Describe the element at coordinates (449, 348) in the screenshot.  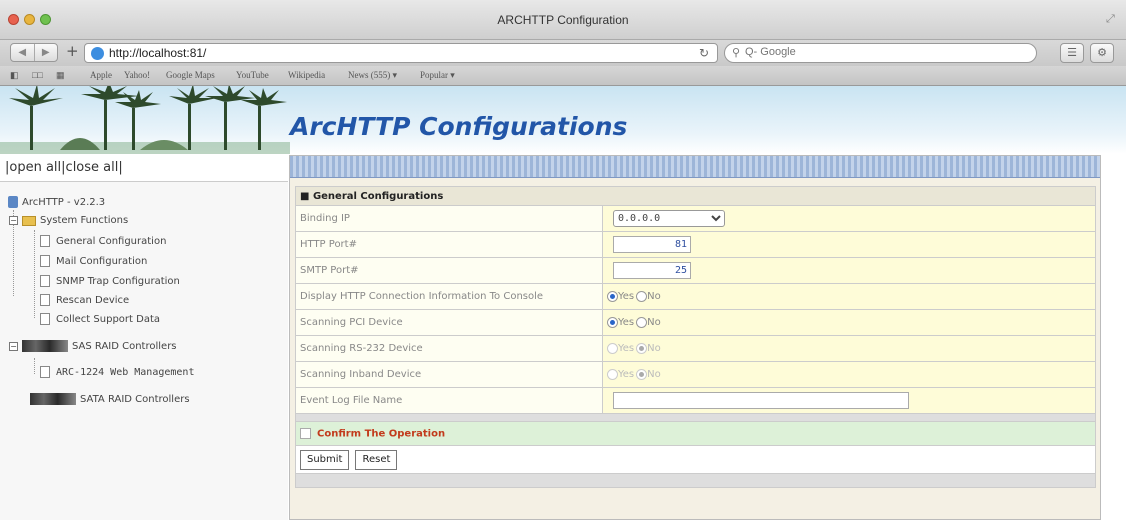
I see `scan-rs232-label: Scanning RS-232 Device` at that location.